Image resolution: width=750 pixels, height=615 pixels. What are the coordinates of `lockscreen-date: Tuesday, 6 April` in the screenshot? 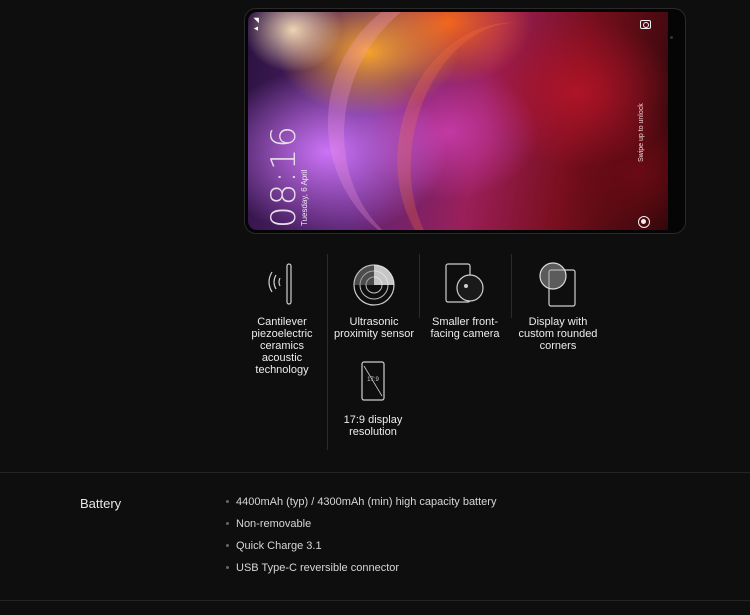 It's located at (304, 197).